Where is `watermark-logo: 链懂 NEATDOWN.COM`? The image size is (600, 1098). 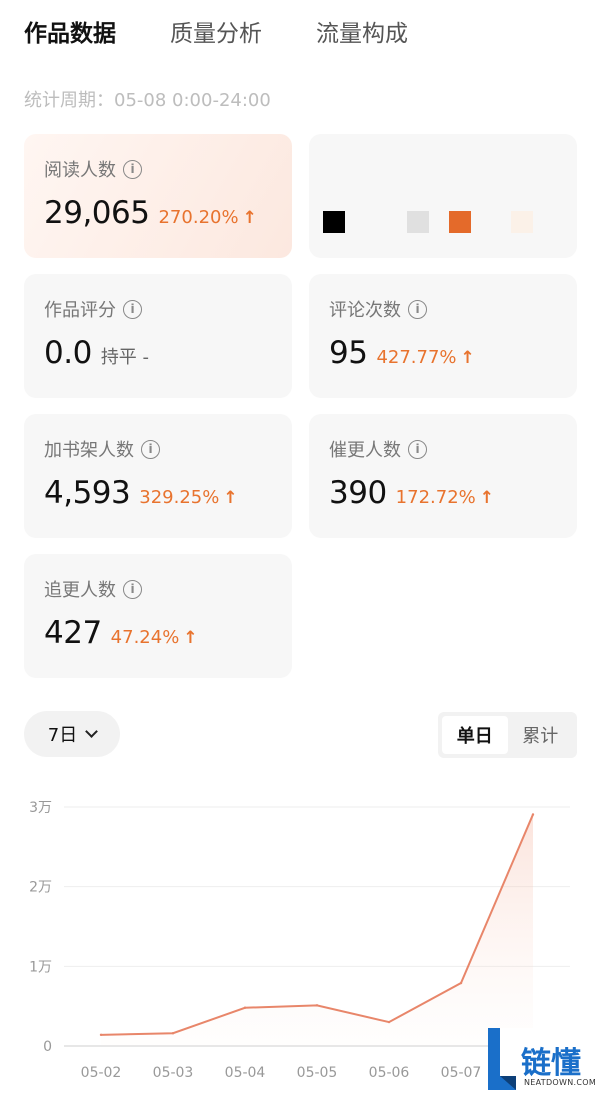
watermark-logo: 链懂 NEATDOWN.COM is located at coordinates (544, 1063).